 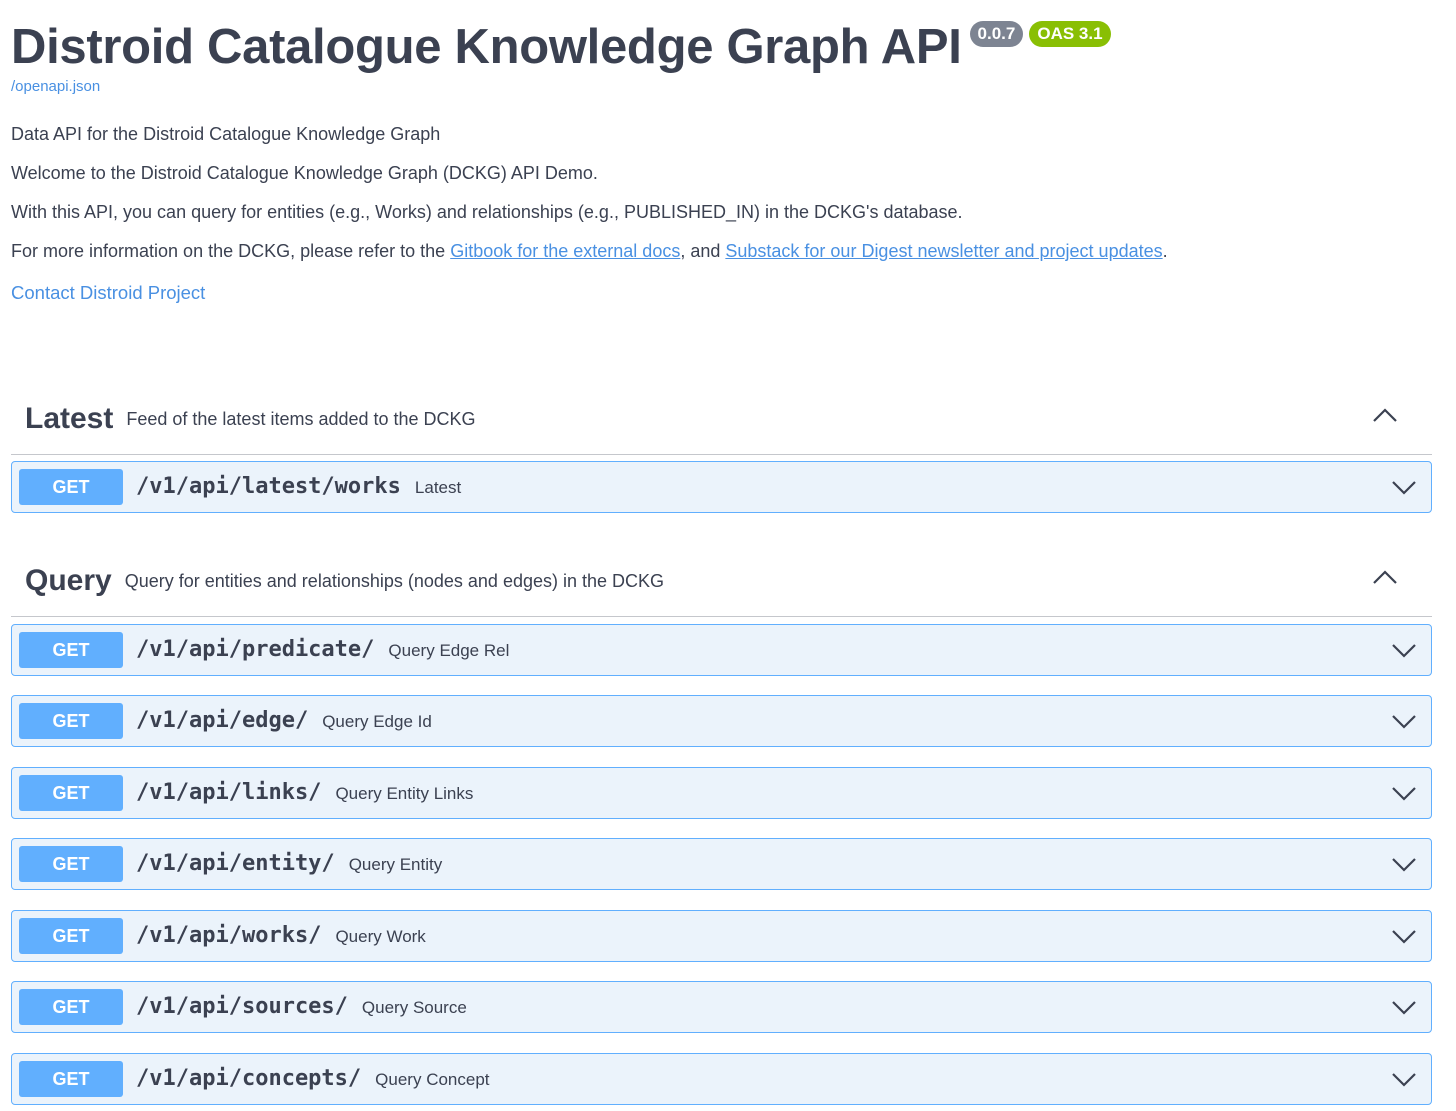 What do you see at coordinates (721, 487) in the screenshot?
I see `operation-get-latest-works: GET /v1/api/latest/works Latest` at bounding box center [721, 487].